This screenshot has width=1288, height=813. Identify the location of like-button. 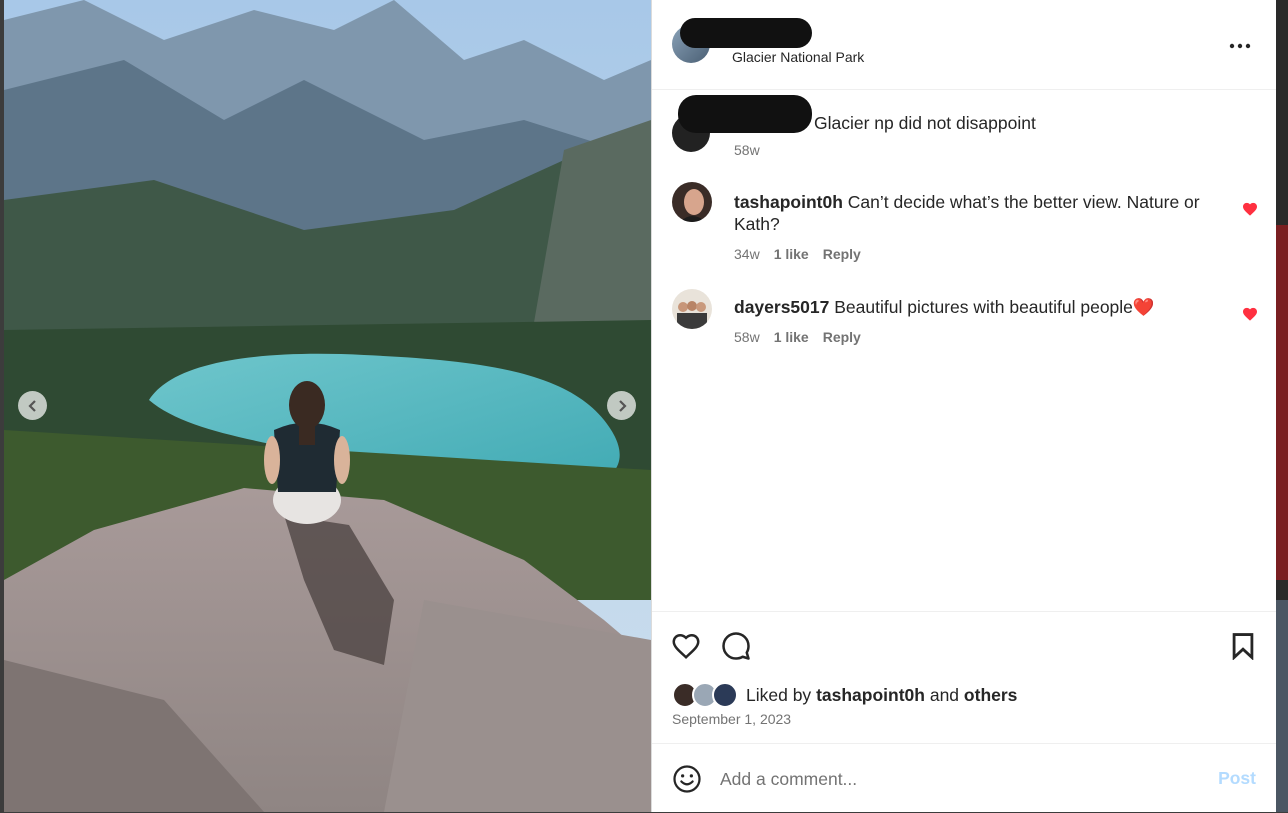
(686, 646).